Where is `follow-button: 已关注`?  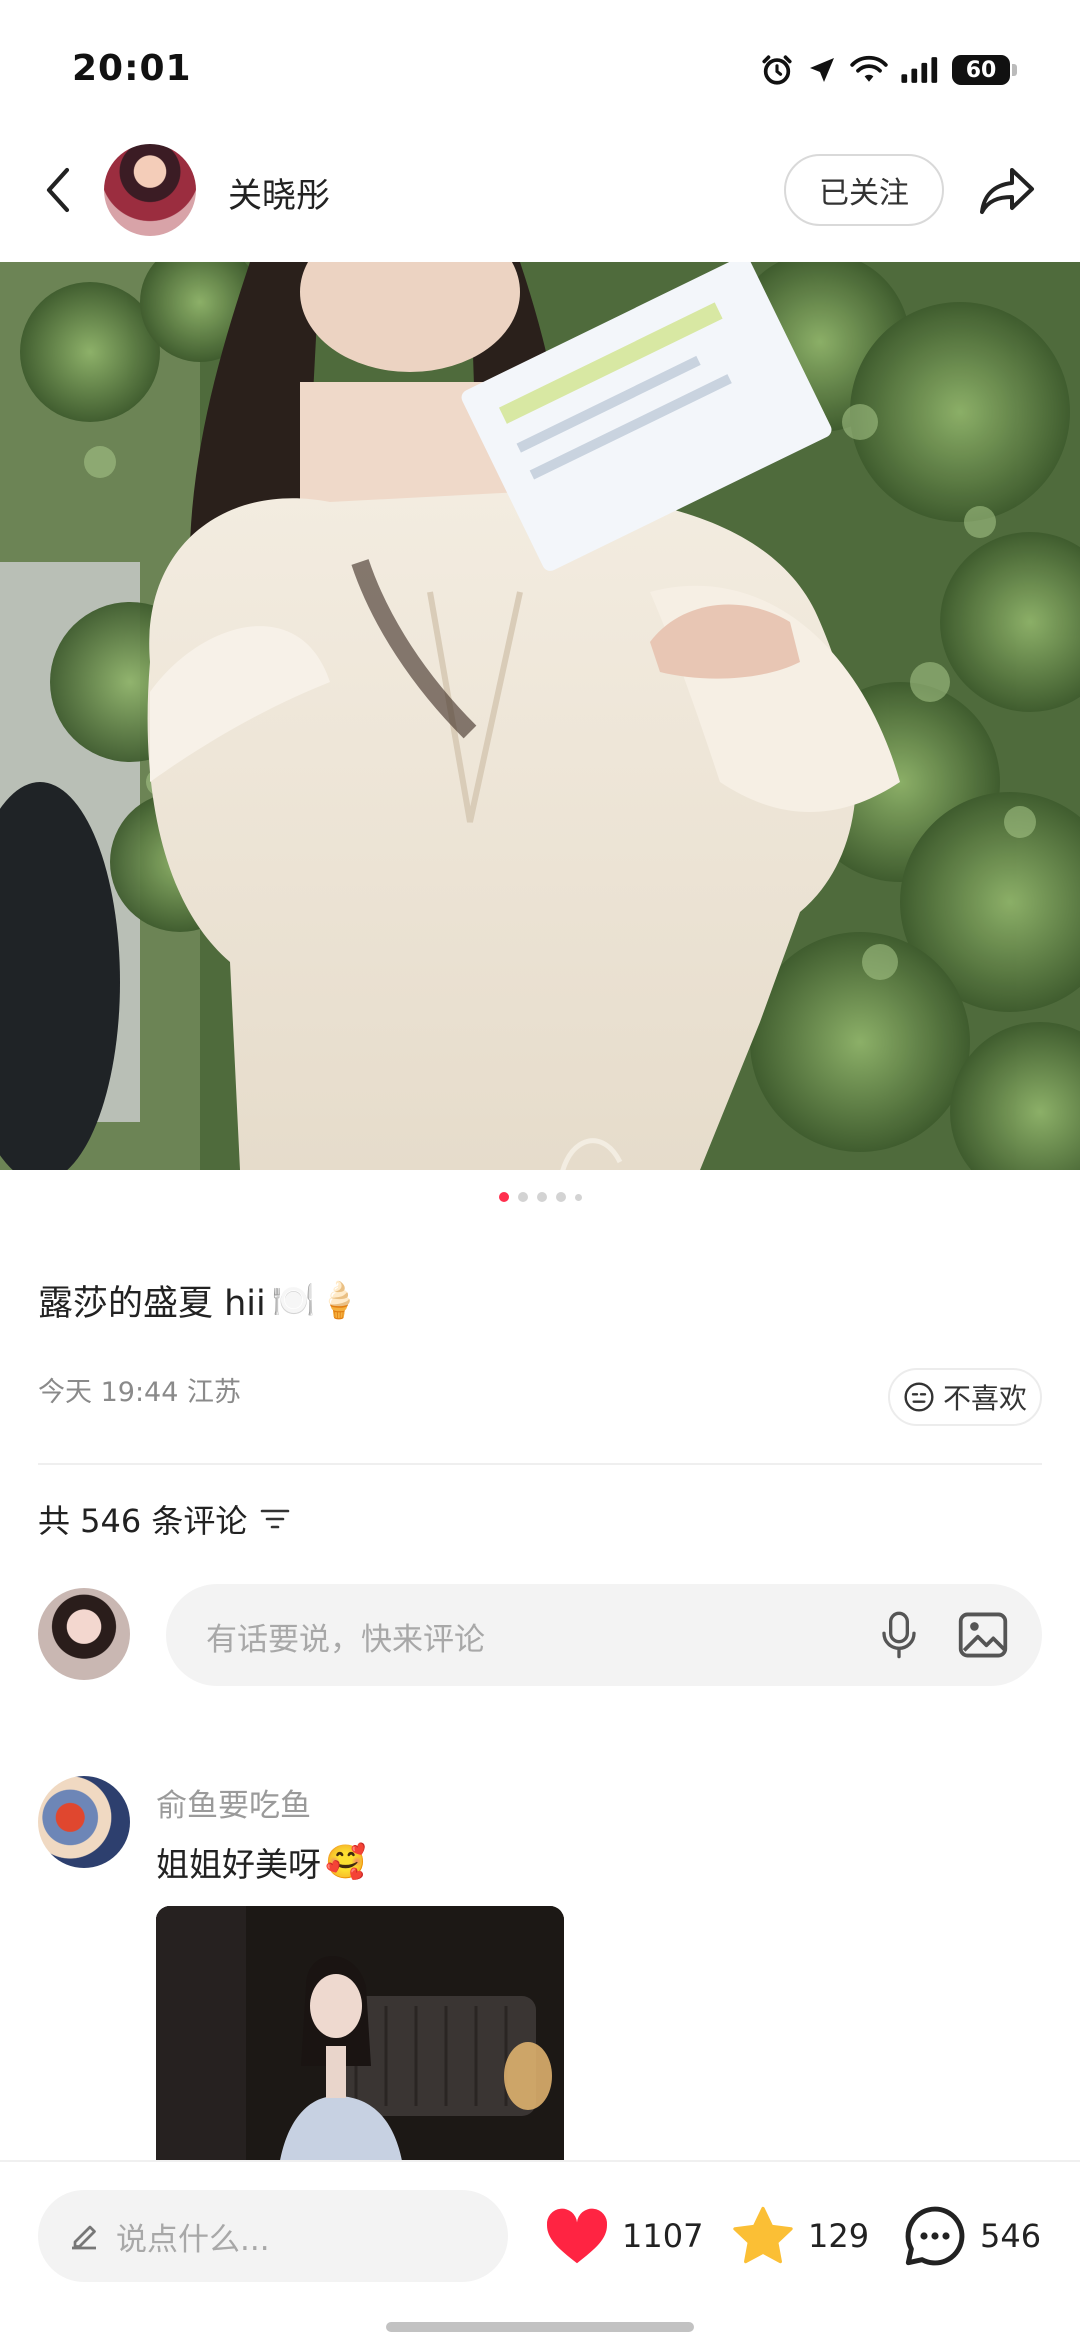 follow-button: 已关注 is located at coordinates (864, 190).